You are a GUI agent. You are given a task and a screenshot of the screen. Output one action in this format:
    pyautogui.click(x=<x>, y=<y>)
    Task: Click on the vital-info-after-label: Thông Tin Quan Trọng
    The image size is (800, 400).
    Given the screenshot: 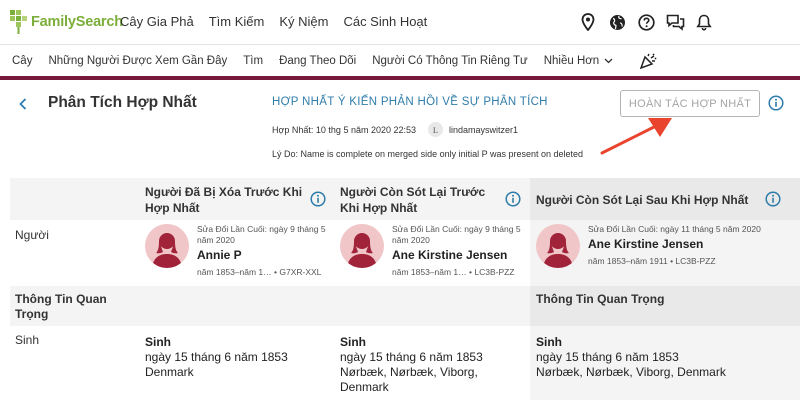 What is the action you would take?
    pyautogui.click(x=600, y=299)
    